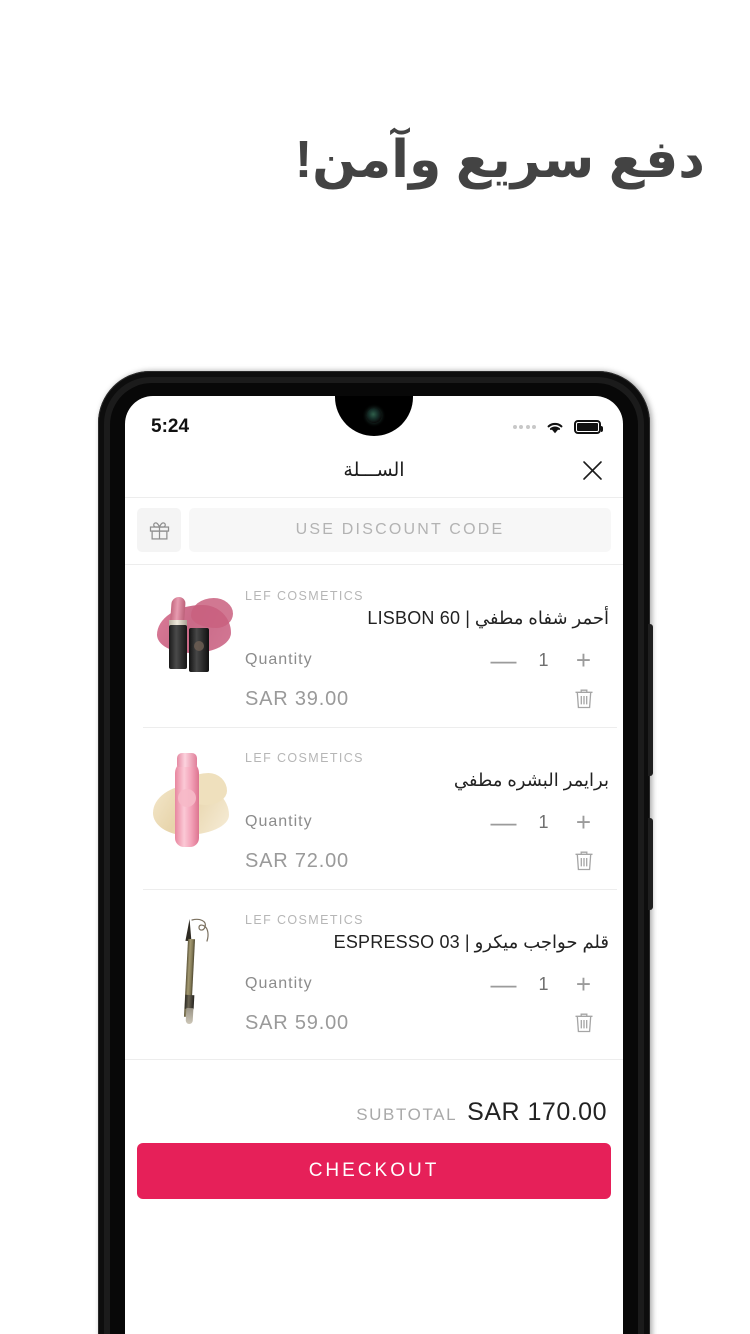 The width and height of the screenshot is (750, 1334). I want to click on close-icon, so click(592, 471).